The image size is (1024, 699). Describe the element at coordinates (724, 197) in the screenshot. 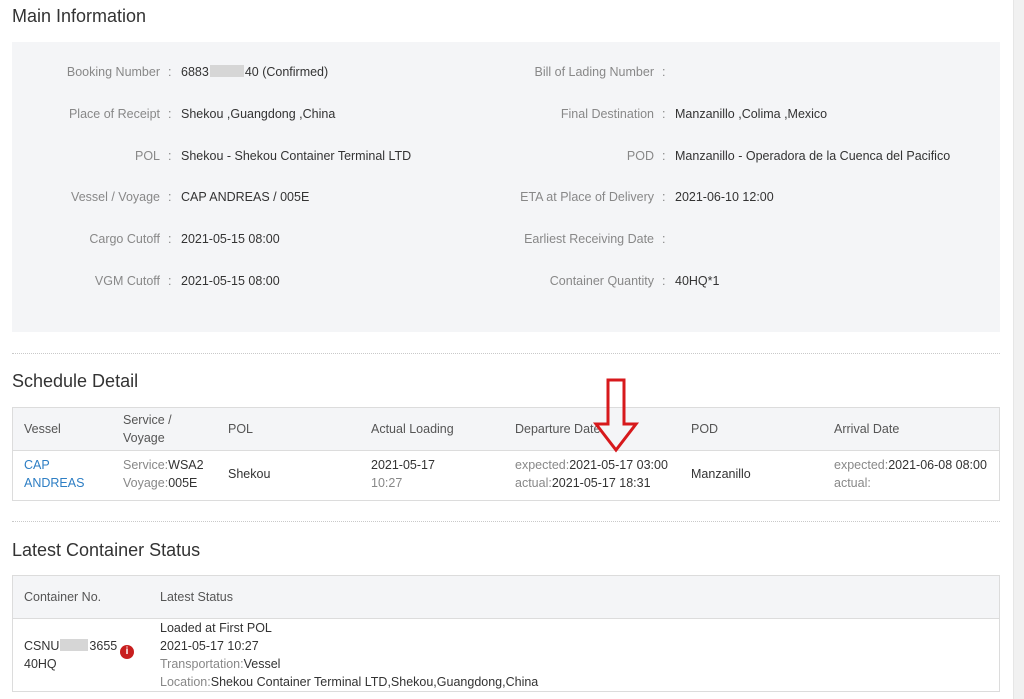

I see `eta-value: 2021-06-10 12:00` at that location.